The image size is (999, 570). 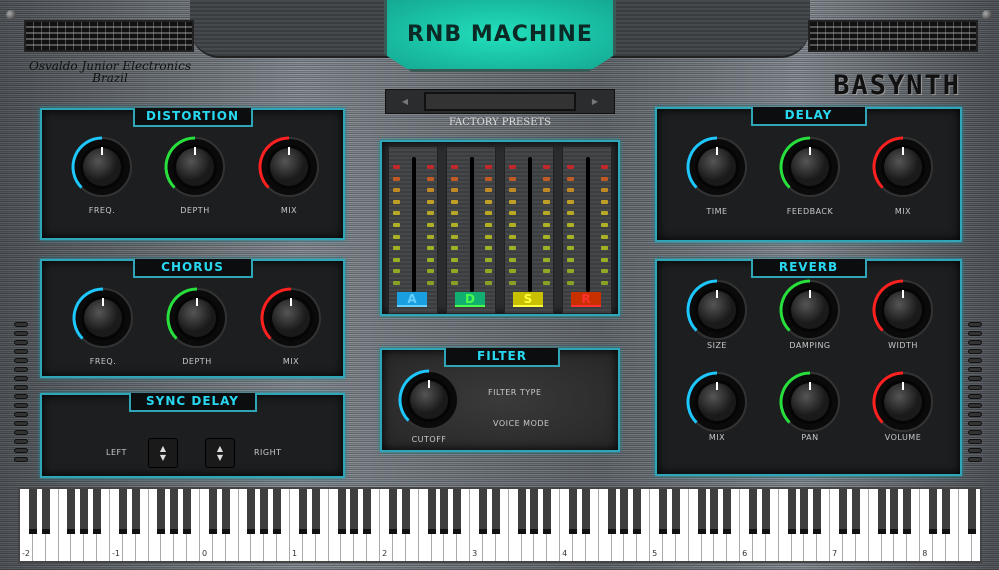 I want to click on adsr-slider-r: R, so click(x=587, y=230).